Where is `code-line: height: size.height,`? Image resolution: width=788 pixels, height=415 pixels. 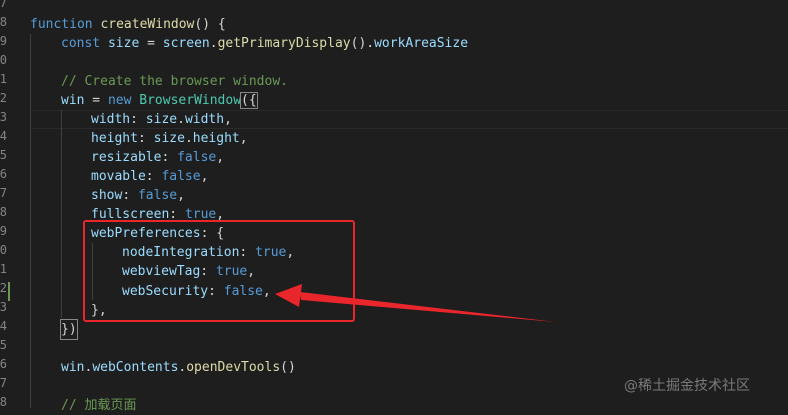 code-line: height: size.height, is located at coordinates (169, 138).